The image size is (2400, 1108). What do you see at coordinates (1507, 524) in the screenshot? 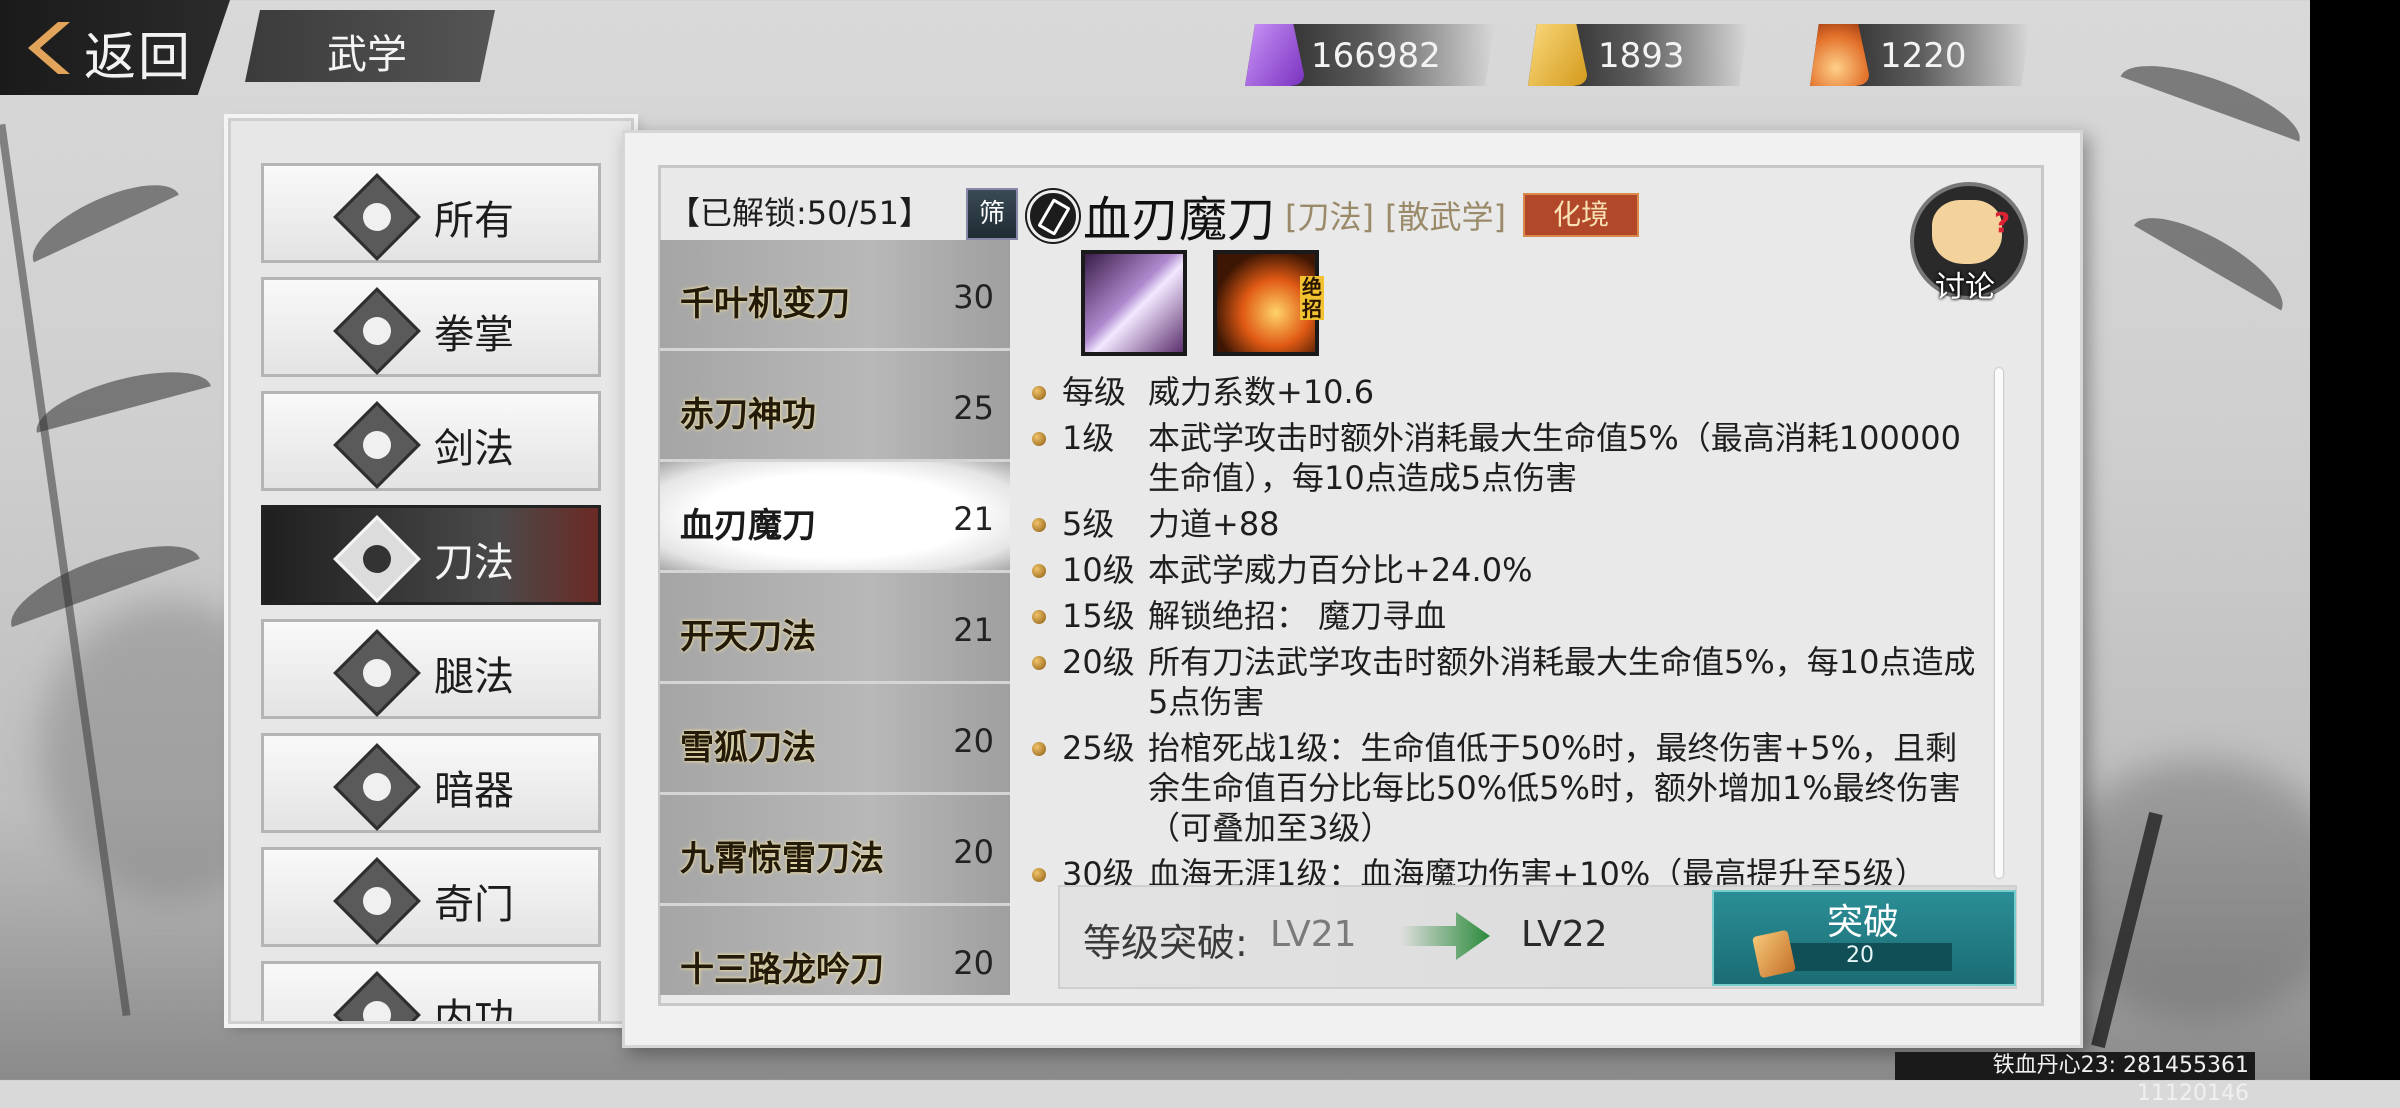
I see `effect-row: 5级 力道+88` at bounding box center [1507, 524].